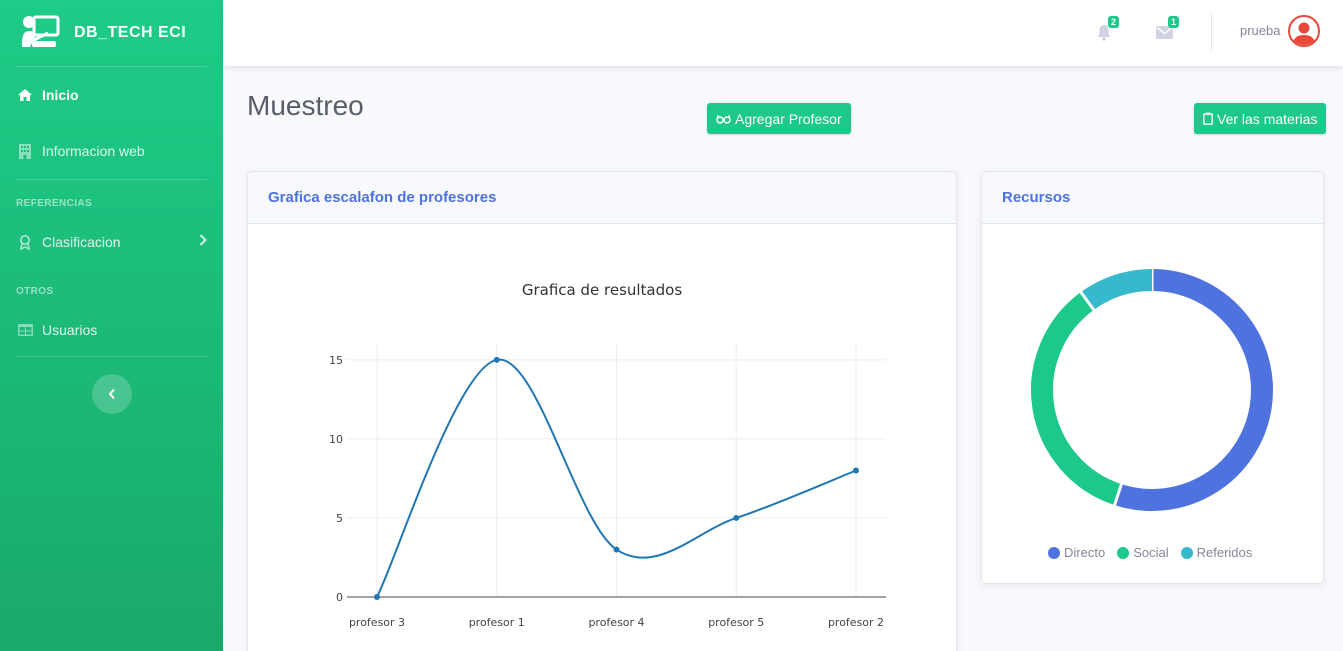 The image size is (1343, 651). What do you see at coordinates (60, 95) in the screenshot?
I see `sidebar-item-label: Inicio` at bounding box center [60, 95].